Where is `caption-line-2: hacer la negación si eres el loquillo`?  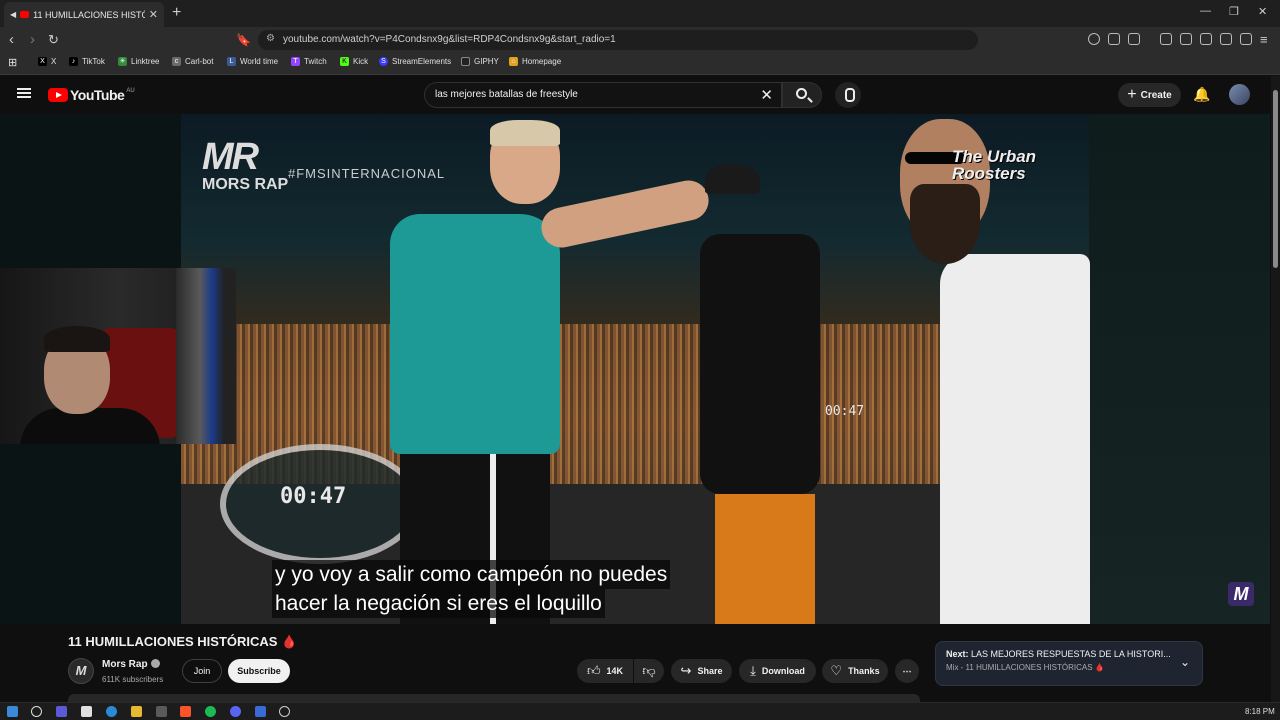
caption-line-2: hacer la negación si eres el loquillo is located at coordinates (438, 603).